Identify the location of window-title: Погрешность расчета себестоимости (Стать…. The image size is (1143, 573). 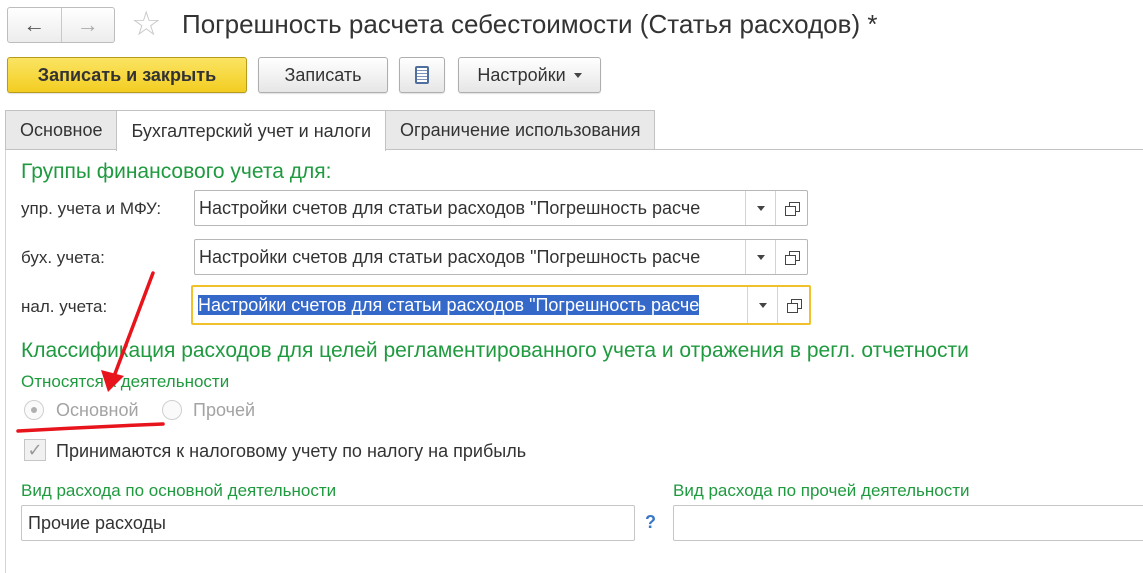
(530, 24).